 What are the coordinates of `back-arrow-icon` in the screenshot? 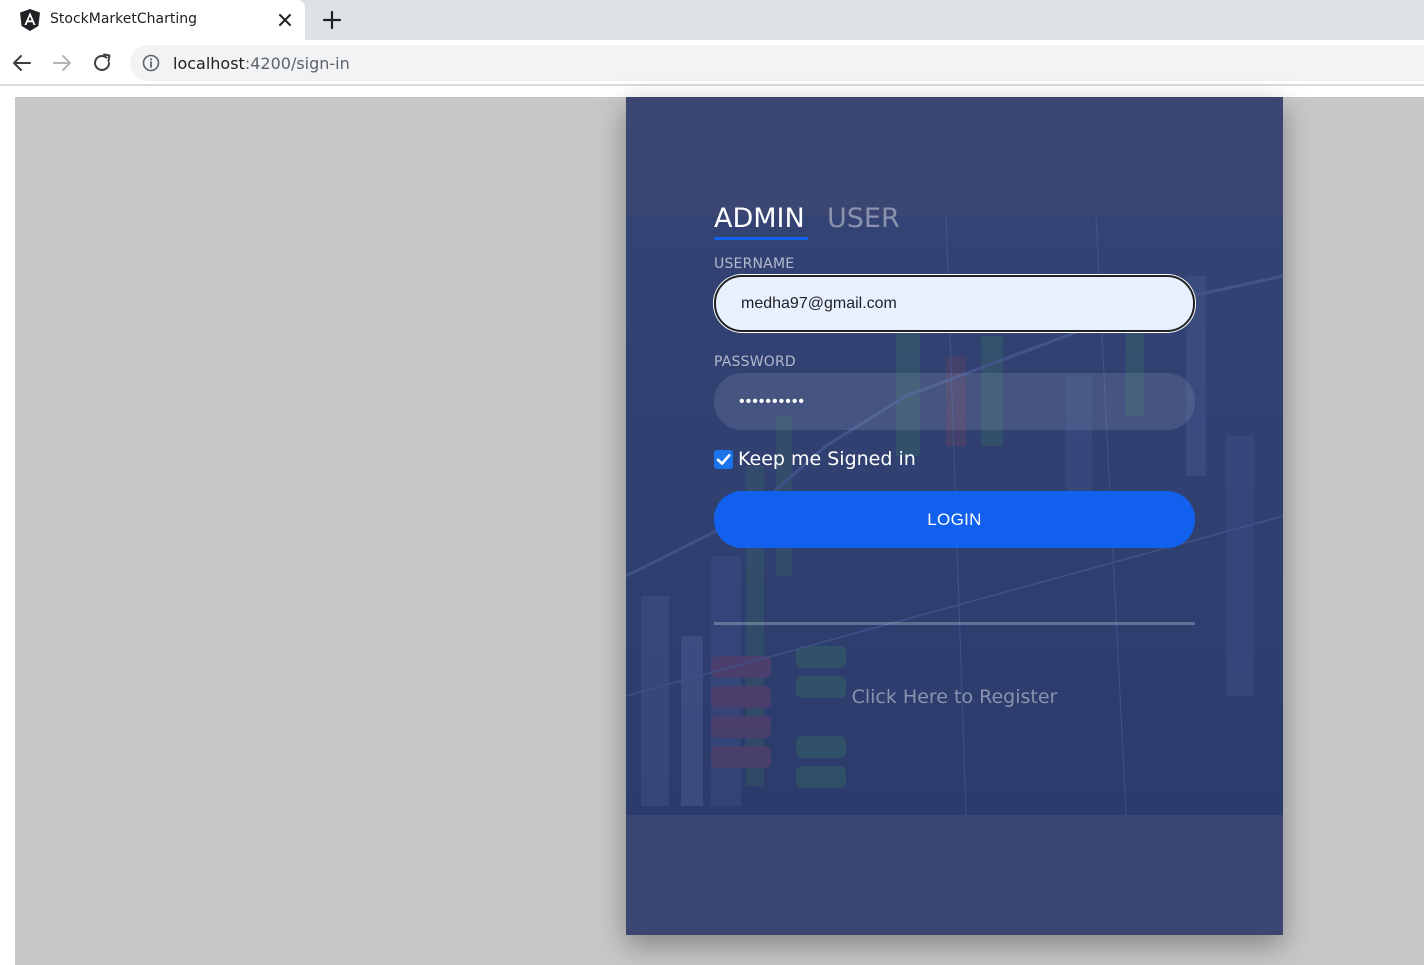 It's located at (22, 63).